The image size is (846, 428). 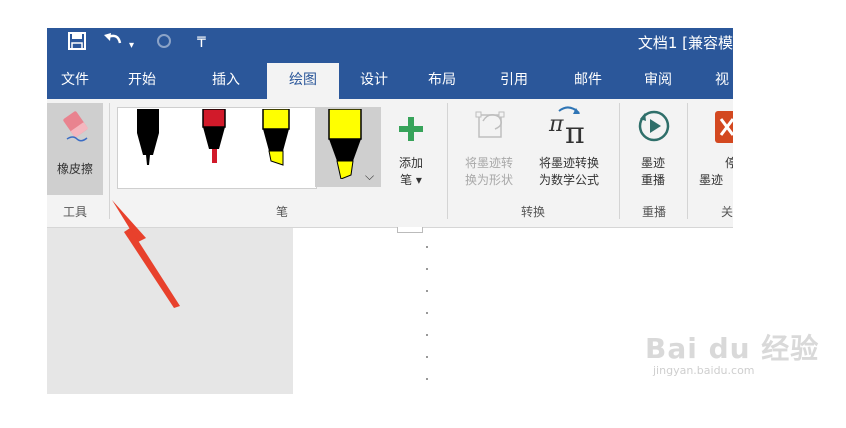 What do you see at coordinates (442, 80) in the screenshot?
I see `tab-layout: 布局` at bounding box center [442, 80].